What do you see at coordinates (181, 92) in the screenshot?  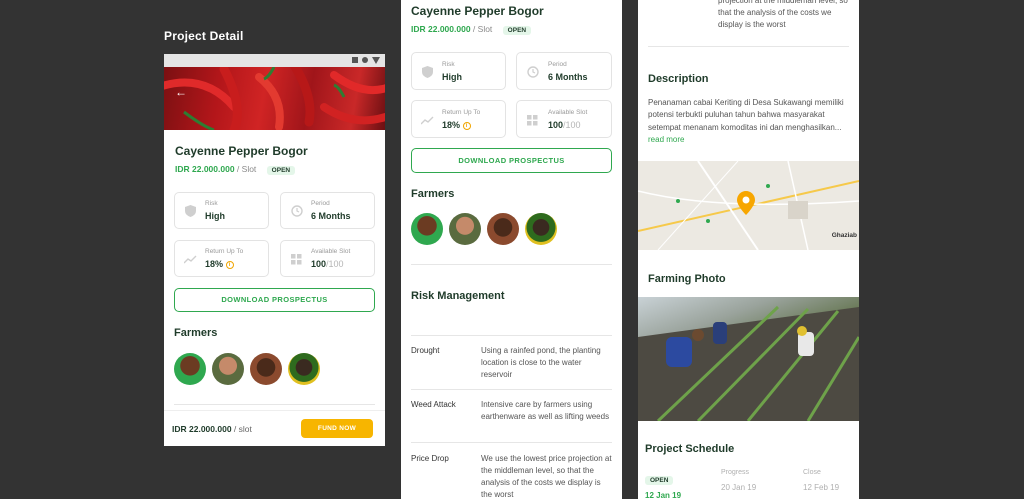 I see `back-arrow-icon: ←` at bounding box center [181, 92].